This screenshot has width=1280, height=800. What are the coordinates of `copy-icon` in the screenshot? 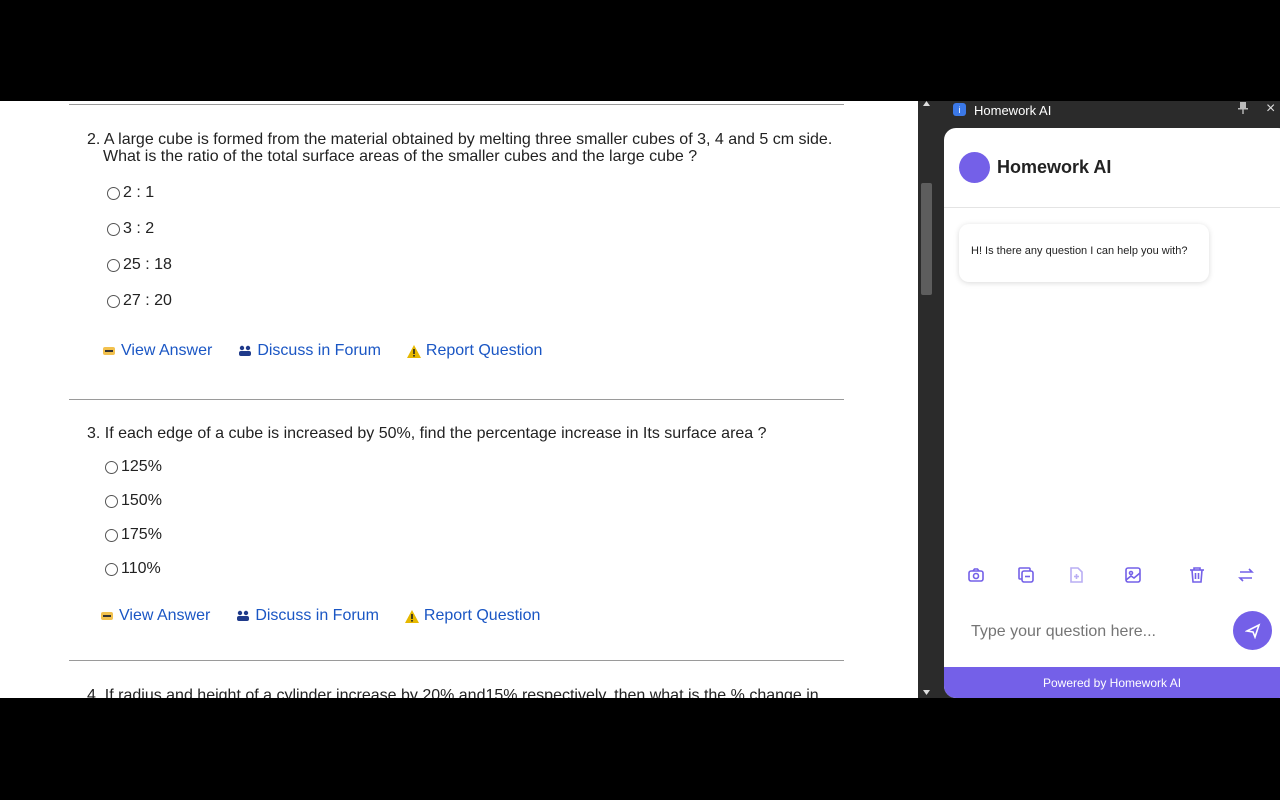 It's located at (1026, 575).